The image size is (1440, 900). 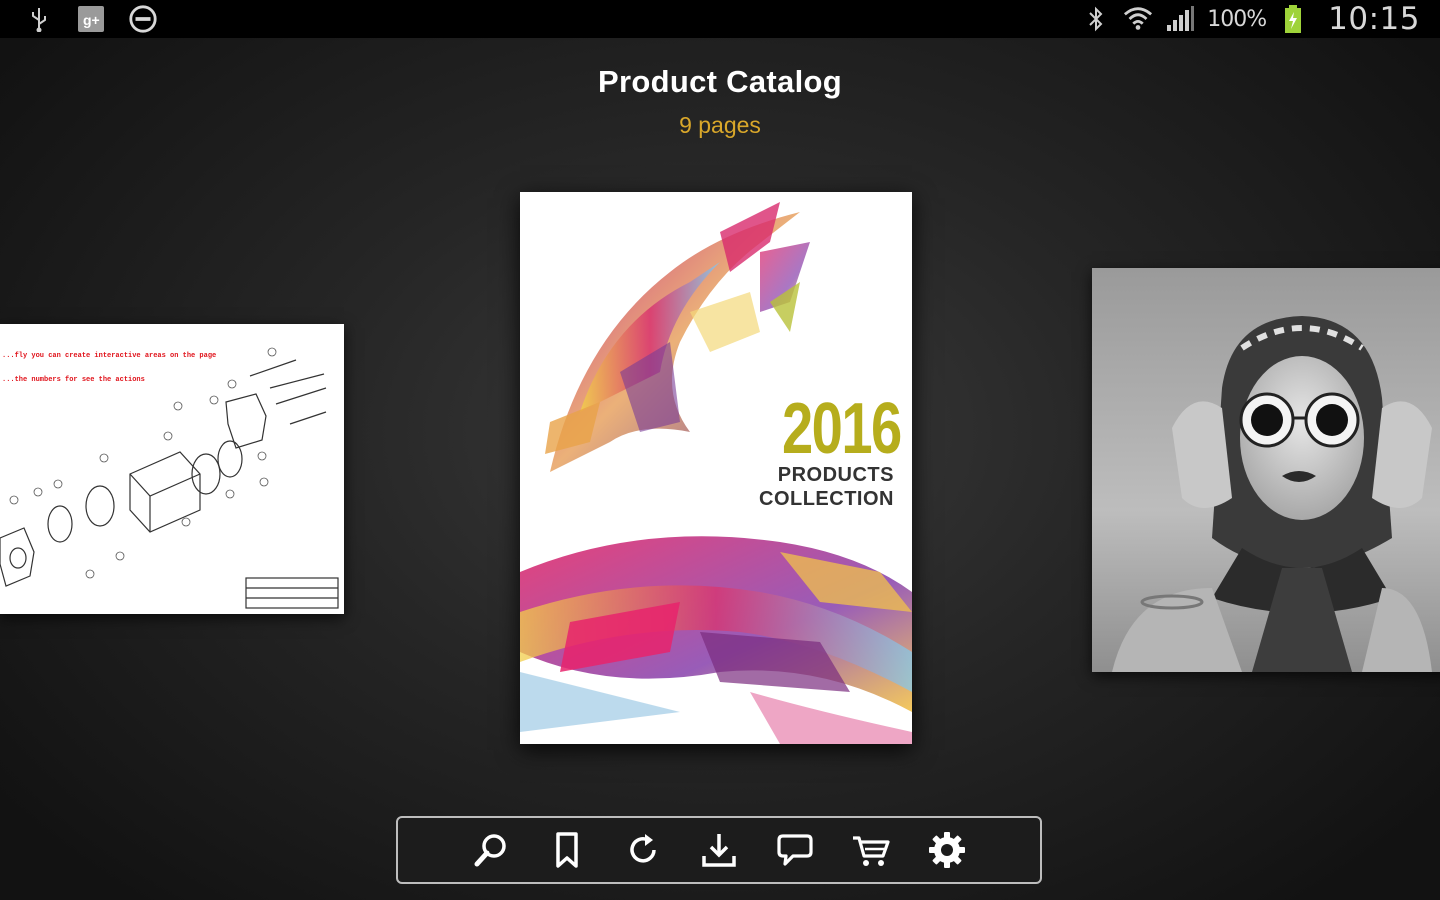 What do you see at coordinates (720, 19) in the screenshot?
I see `status-bar: g+ 100% 10:15` at bounding box center [720, 19].